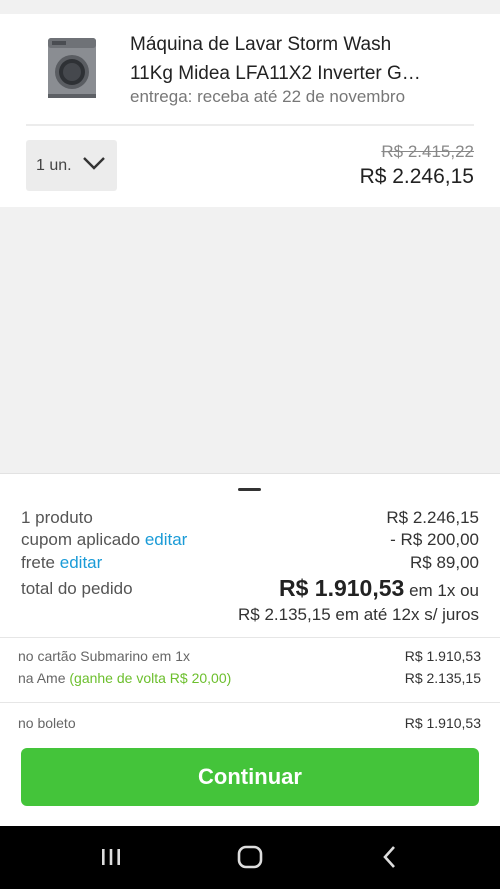 This screenshot has height=889, width=500. I want to click on products-label: 1 produto, so click(57, 517).